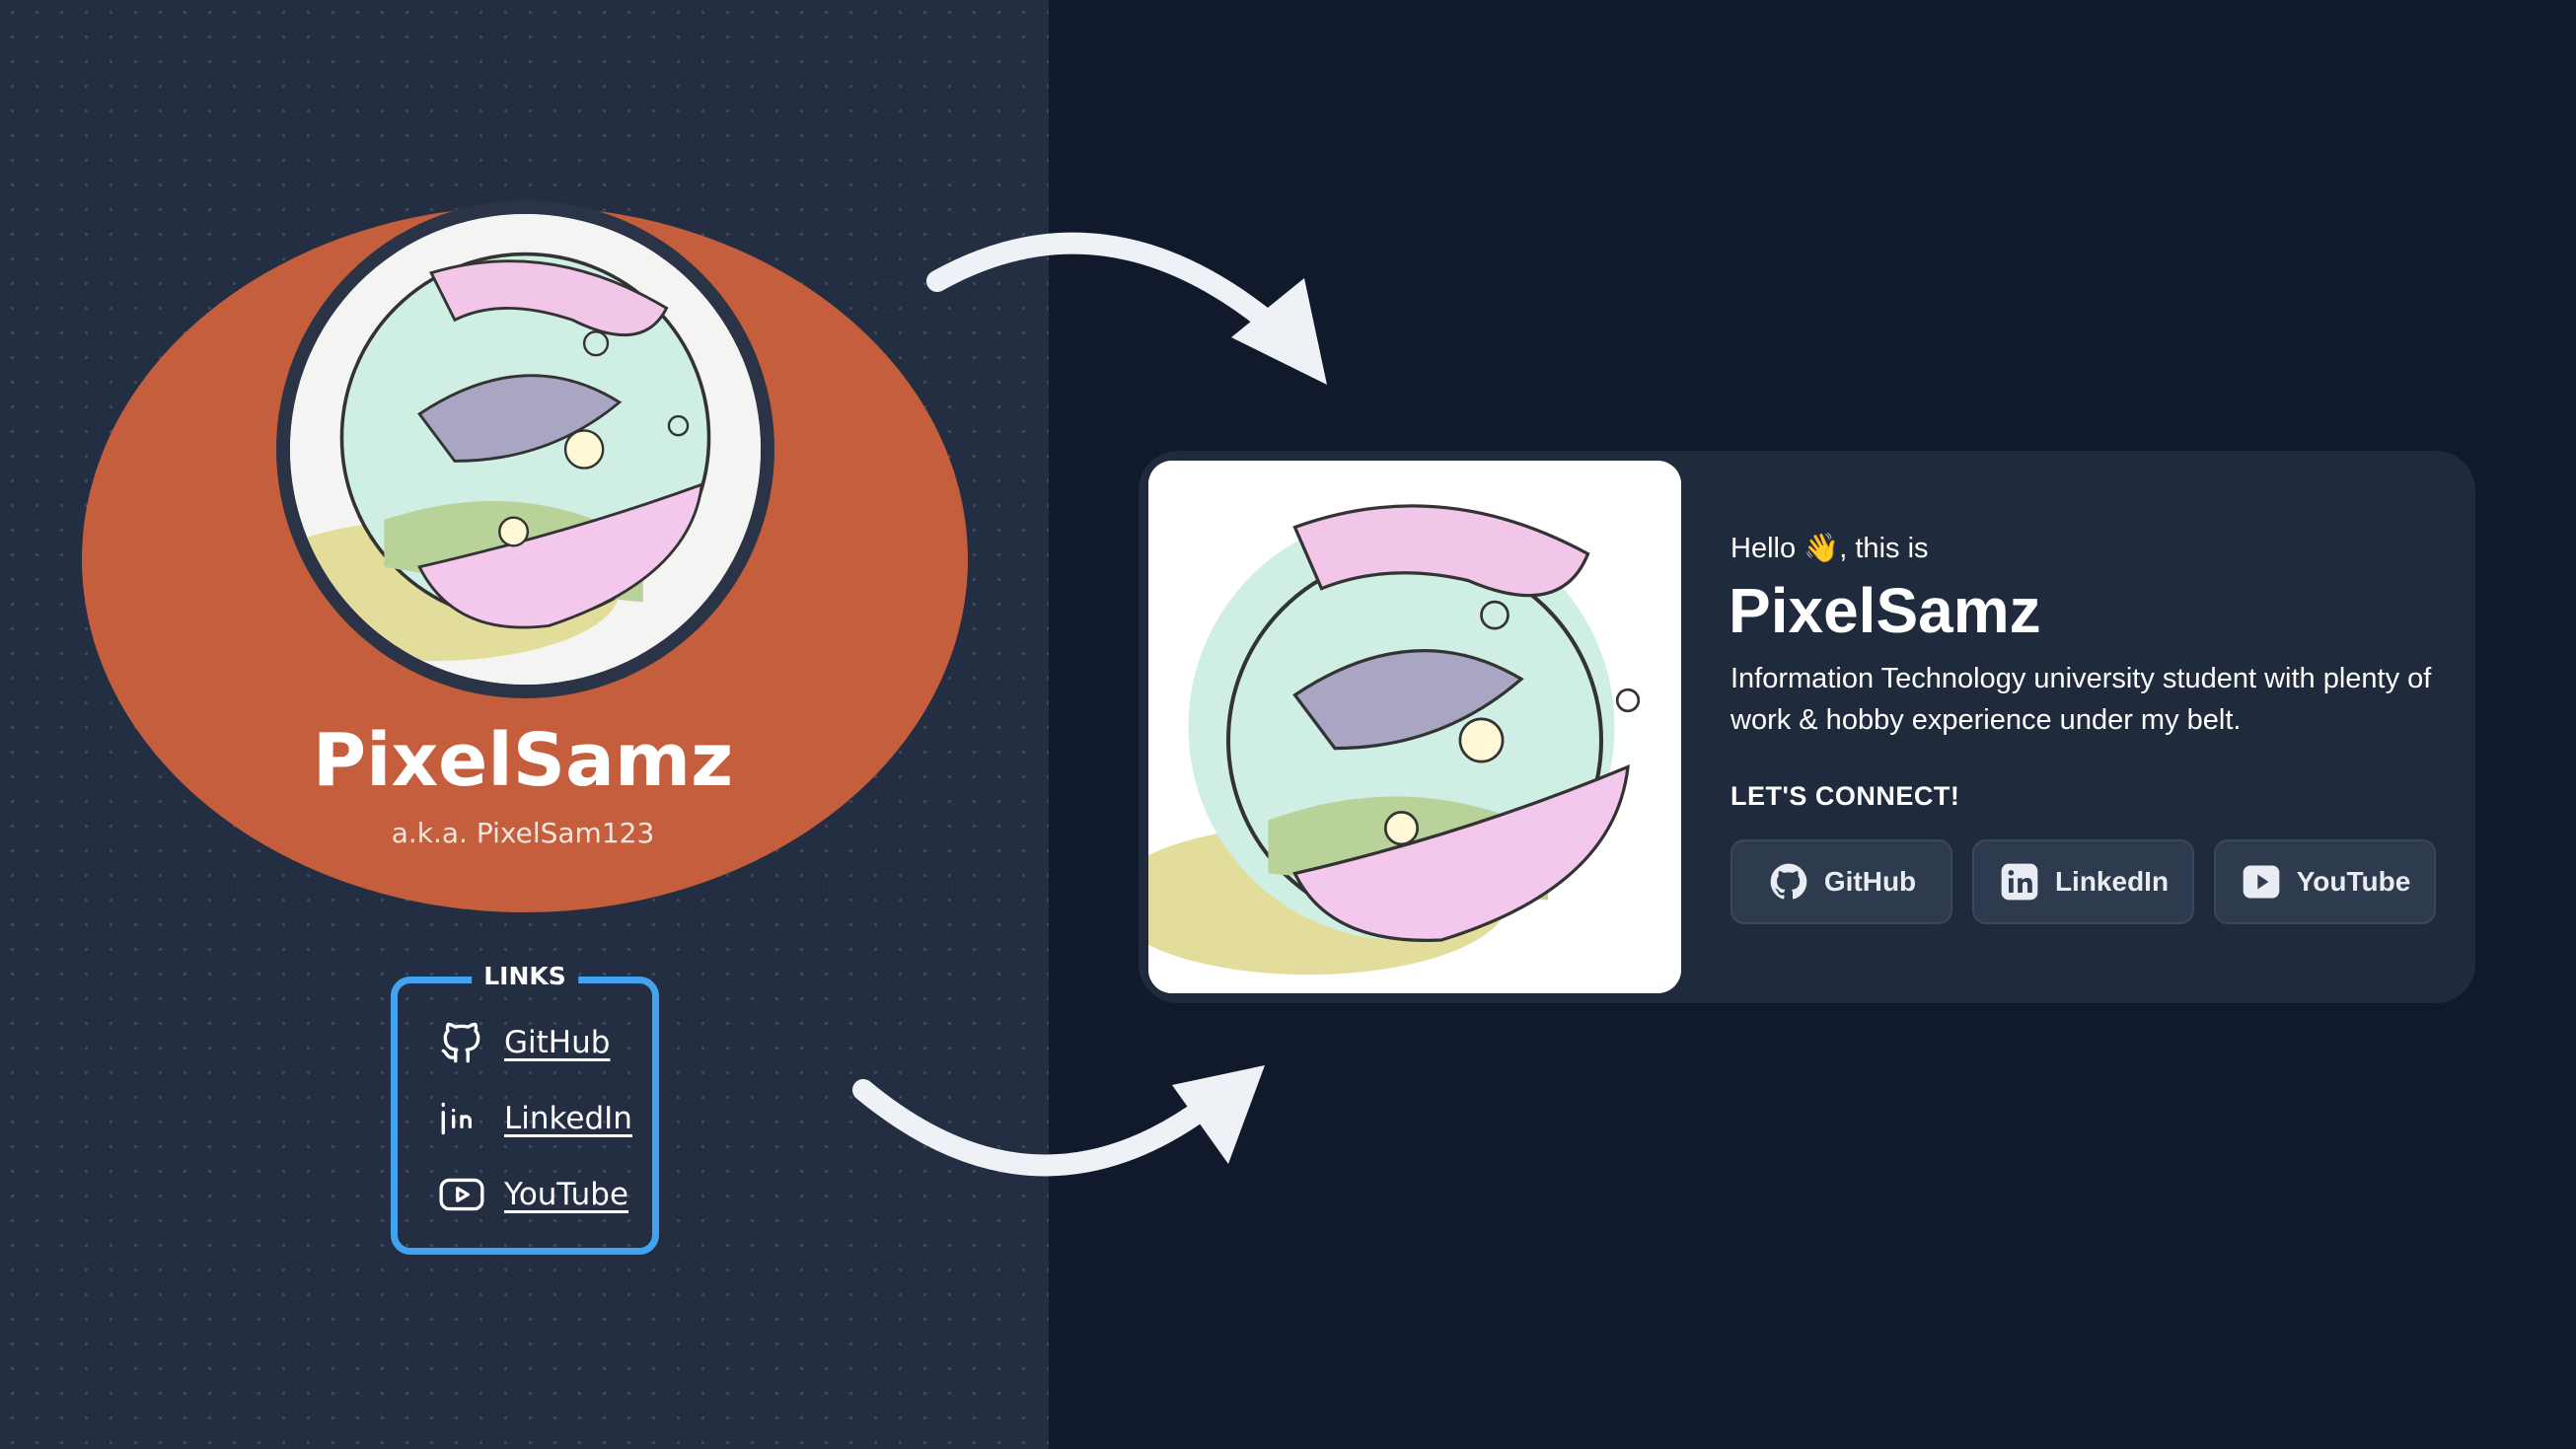 Image resolution: width=2576 pixels, height=1449 pixels. Describe the element at coordinates (566, 1194) in the screenshot. I see `link-label: YouTube` at that location.